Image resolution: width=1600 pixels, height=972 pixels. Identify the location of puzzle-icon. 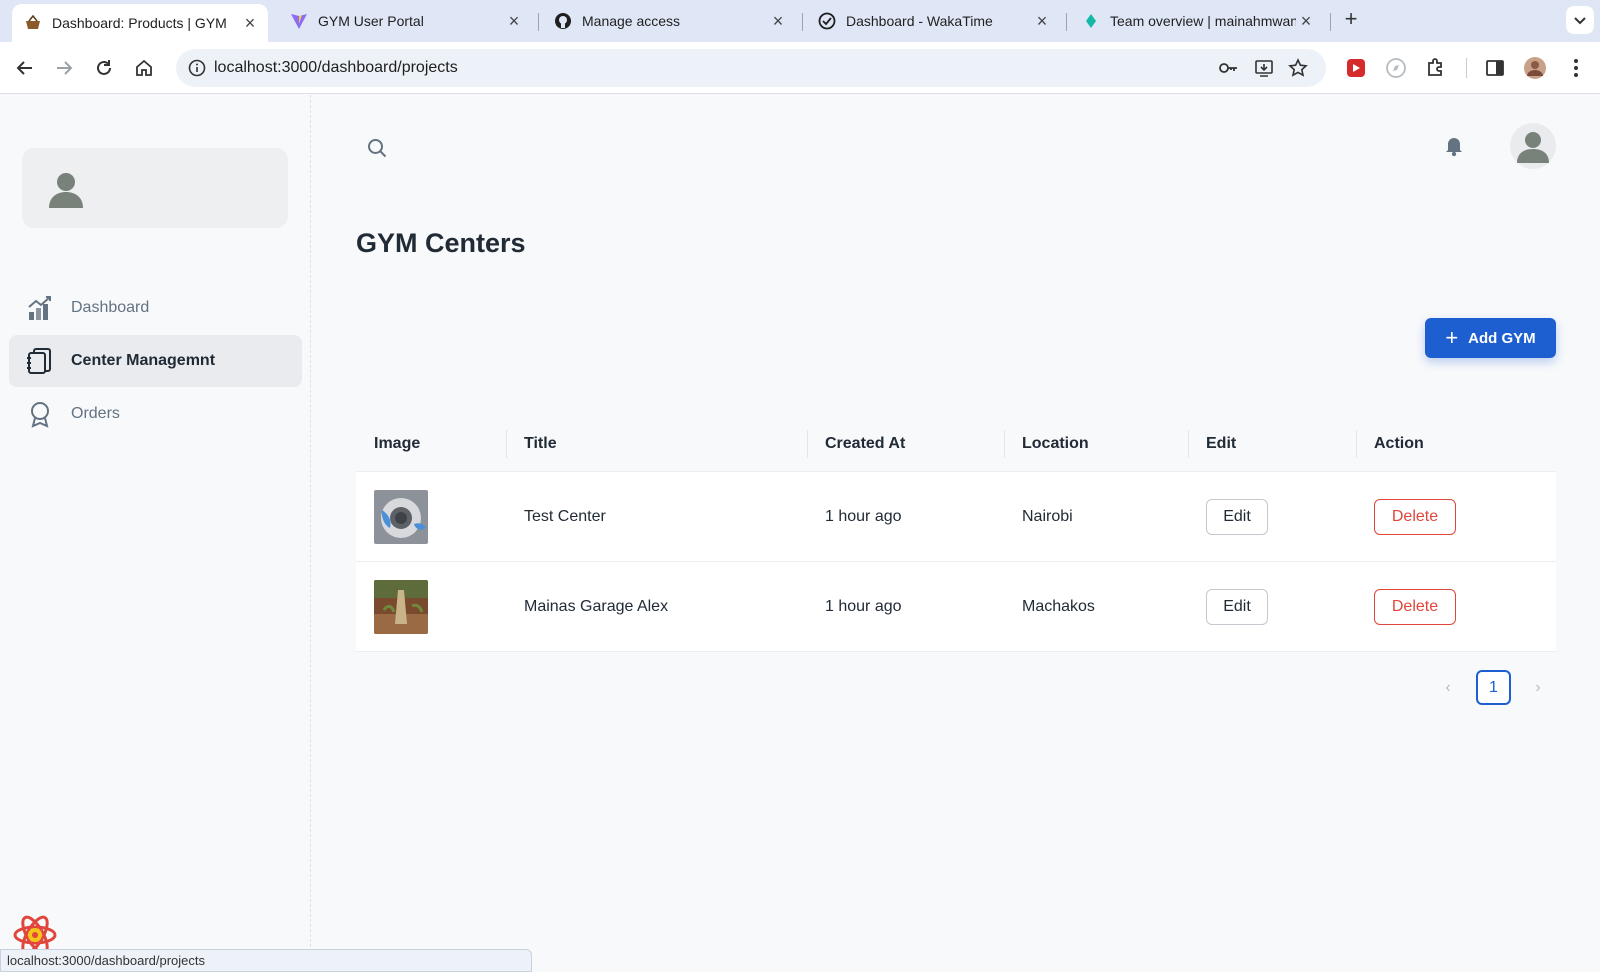
(1436, 68).